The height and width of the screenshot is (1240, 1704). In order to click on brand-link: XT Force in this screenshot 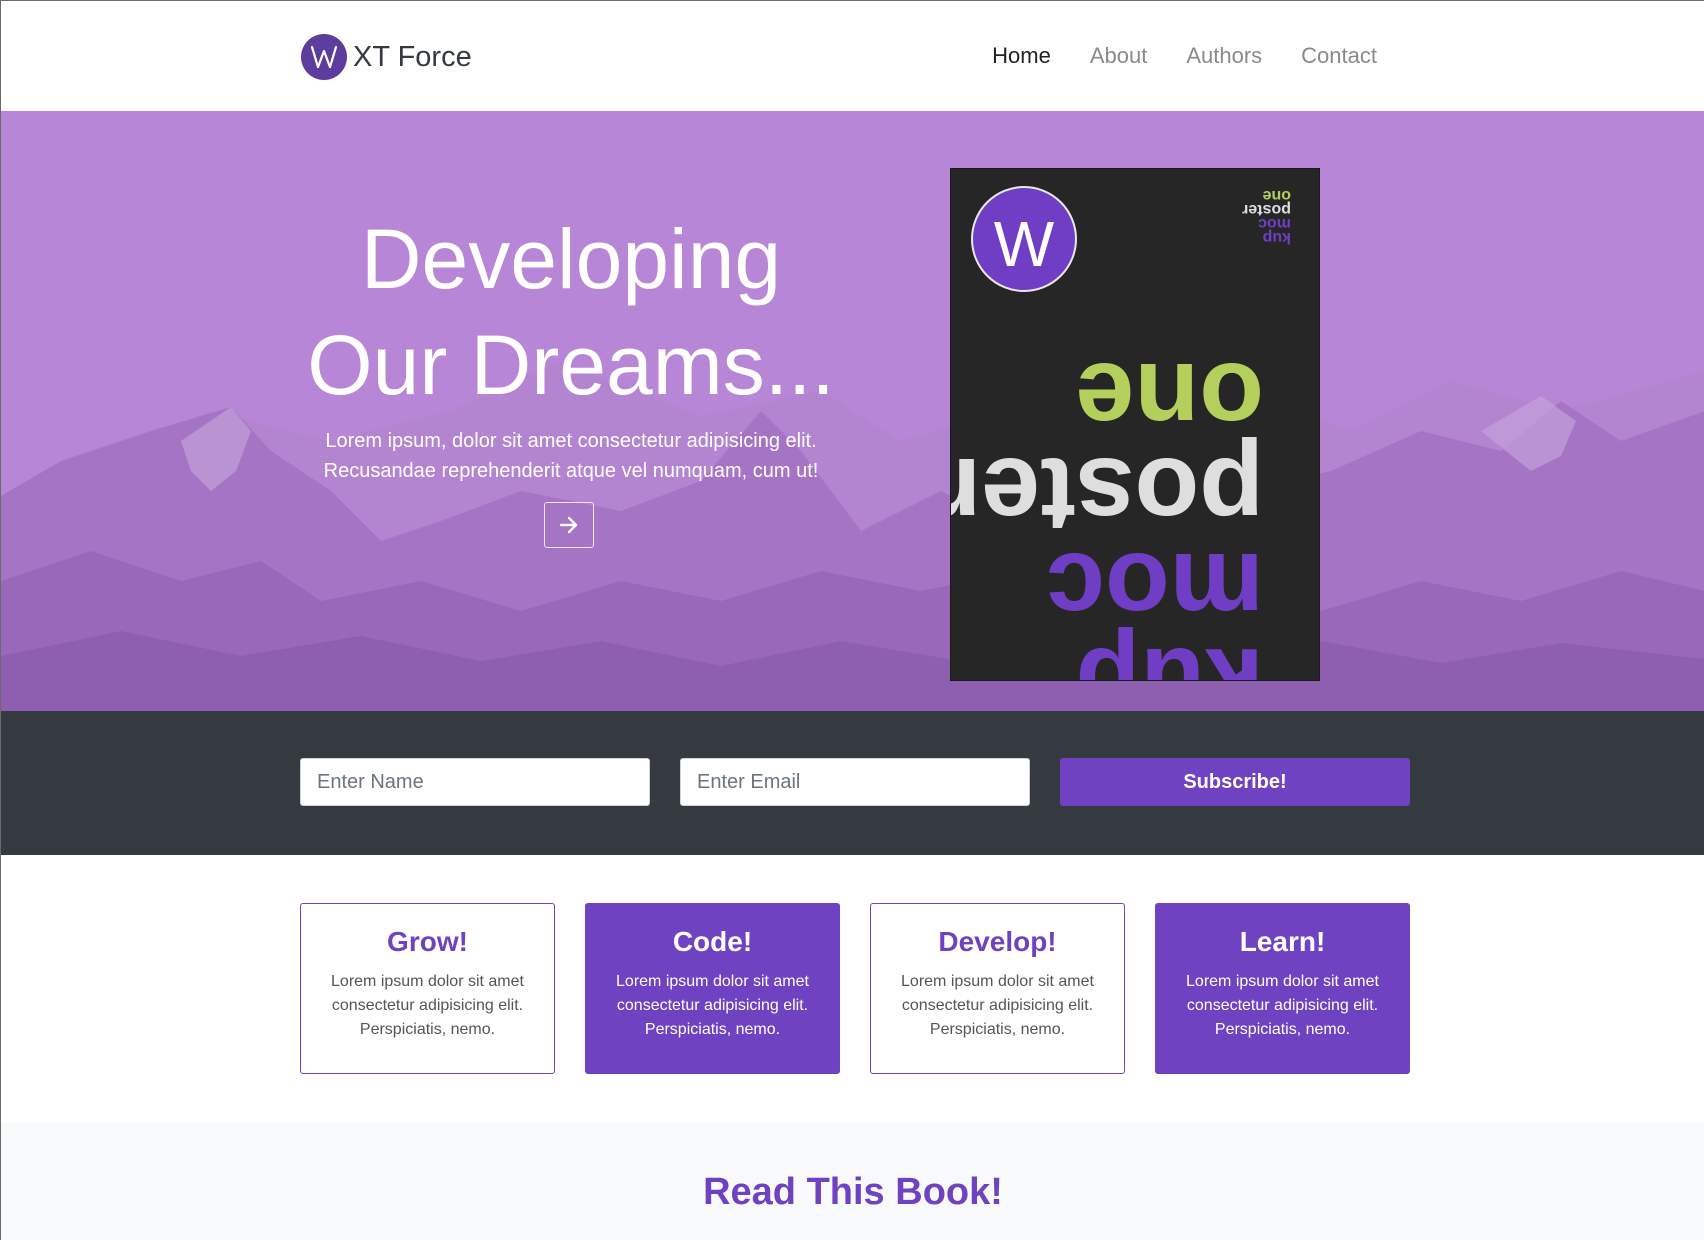, I will do `click(386, 57)`.